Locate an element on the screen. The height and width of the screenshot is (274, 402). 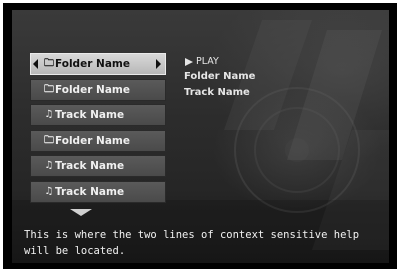
now-playing-info: PLAY Folder Name Track Name is located at coordinates (219, 78).